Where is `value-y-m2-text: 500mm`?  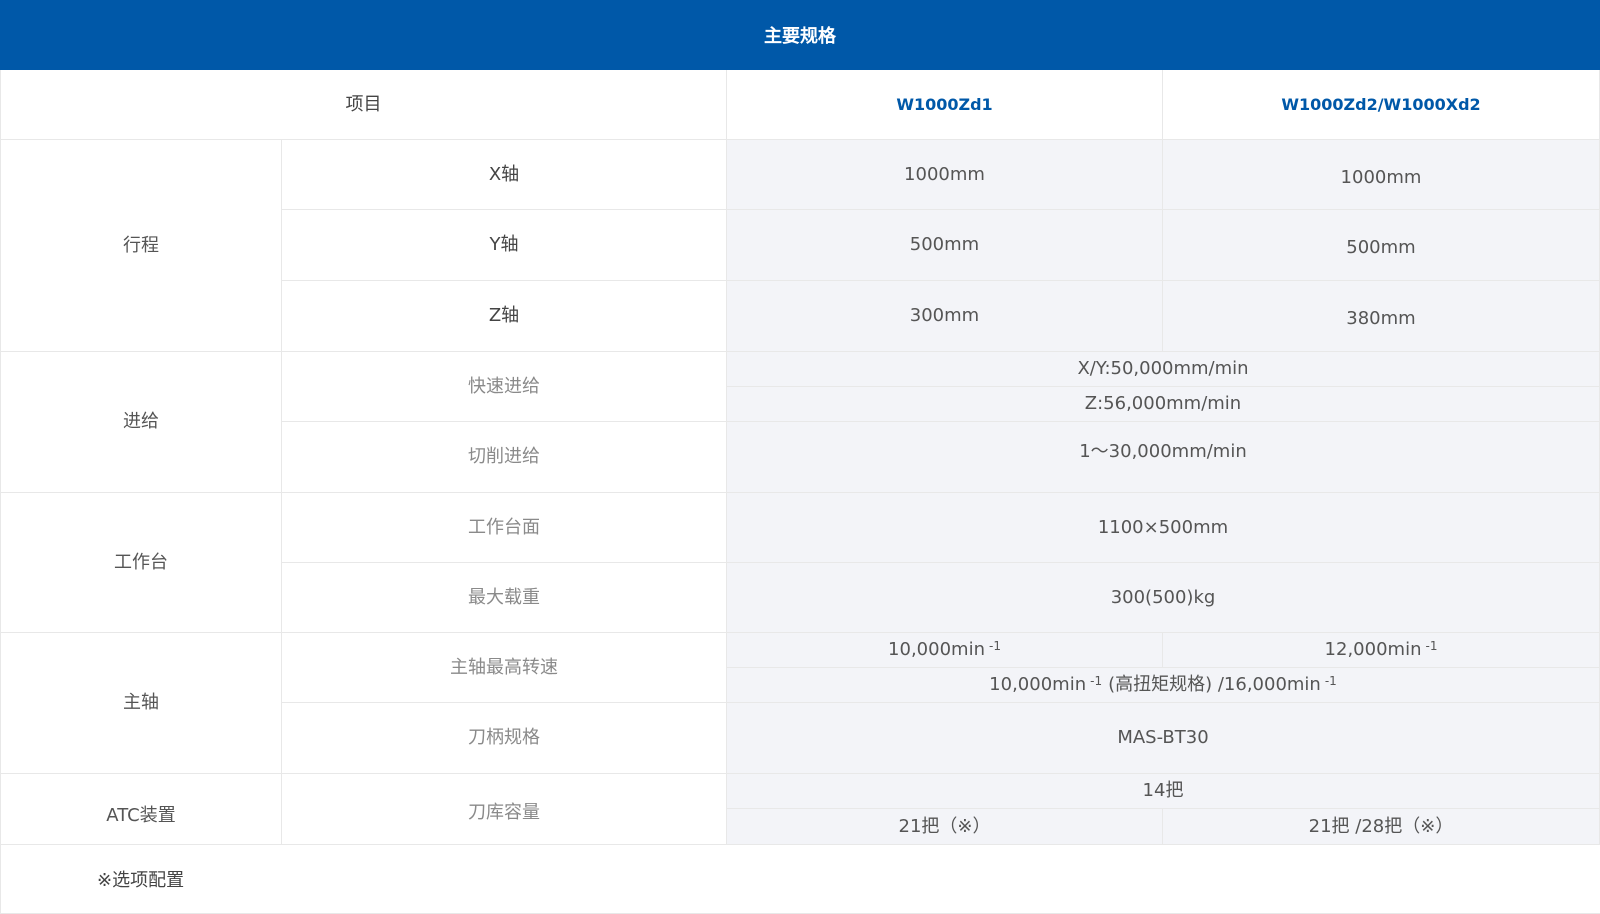 value-y-m2-text: 500mm is located at coordinates (1381, 248).